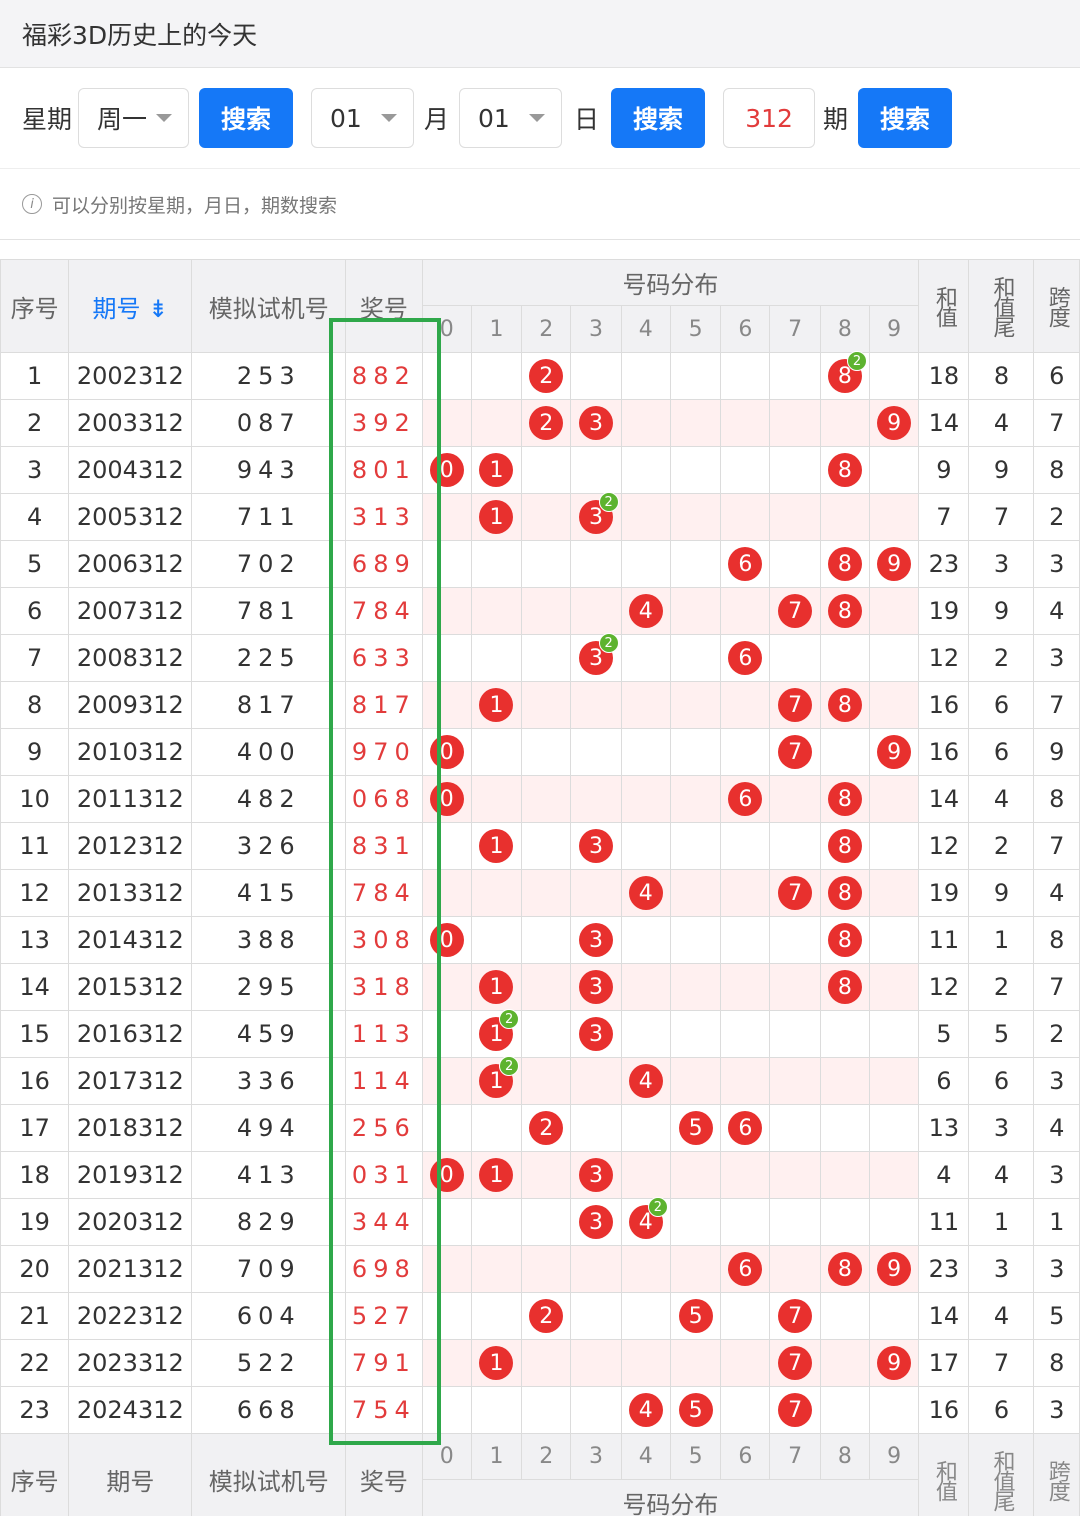 The width and height of the screenshot is (1080, 1516). Describe the element at coordinates (246, 118) in the screenshot. I see `weekday-search-button: 搜索` at that location.